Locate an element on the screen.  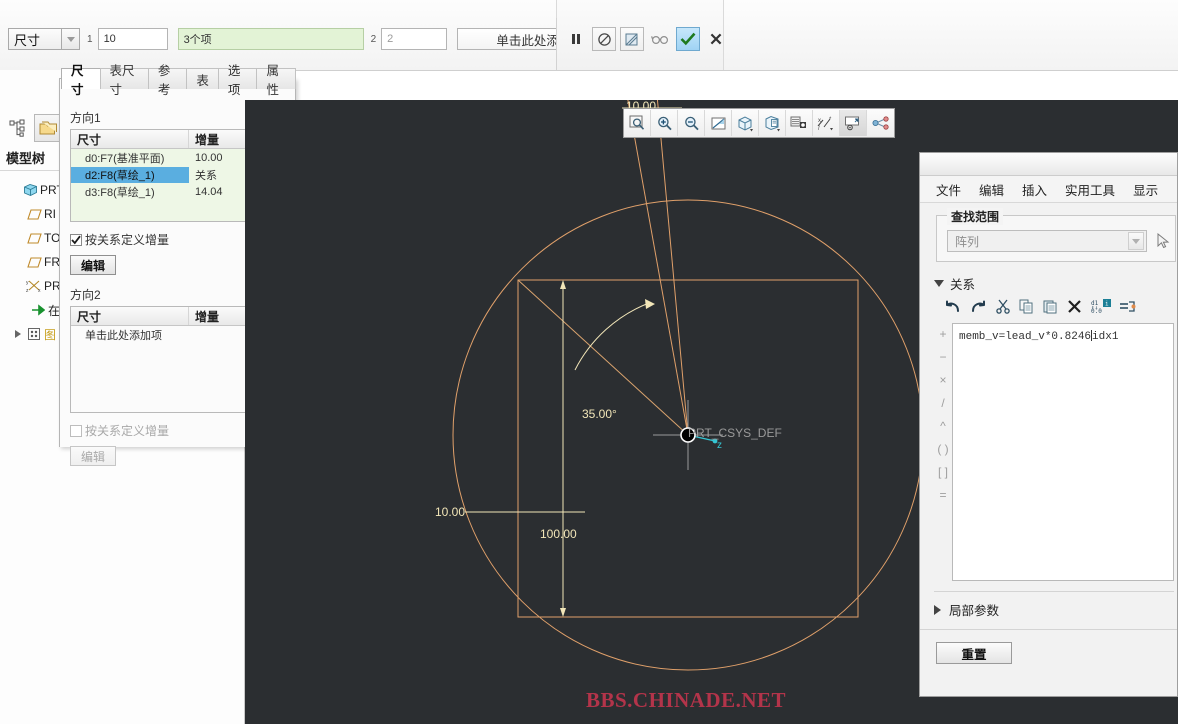
tab-dimensions: 尺寸 is located at coordinates (81, 80).